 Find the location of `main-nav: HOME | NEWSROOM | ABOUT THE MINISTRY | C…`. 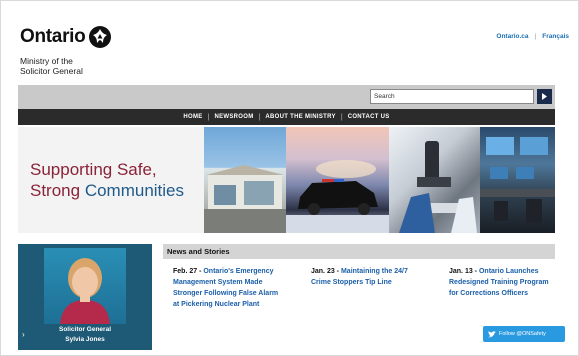

main-nav: HOME | NEWSROOM | ABOUT THE MINISTRY | C… is located at coordinates (286, 117).